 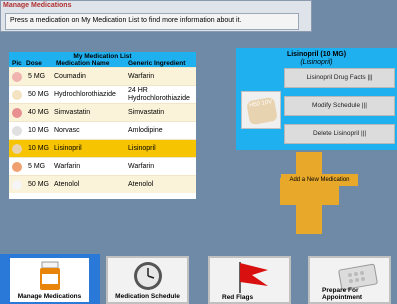 I want to click on pill-imprint: H50 10V, so click(x=262, y=111).